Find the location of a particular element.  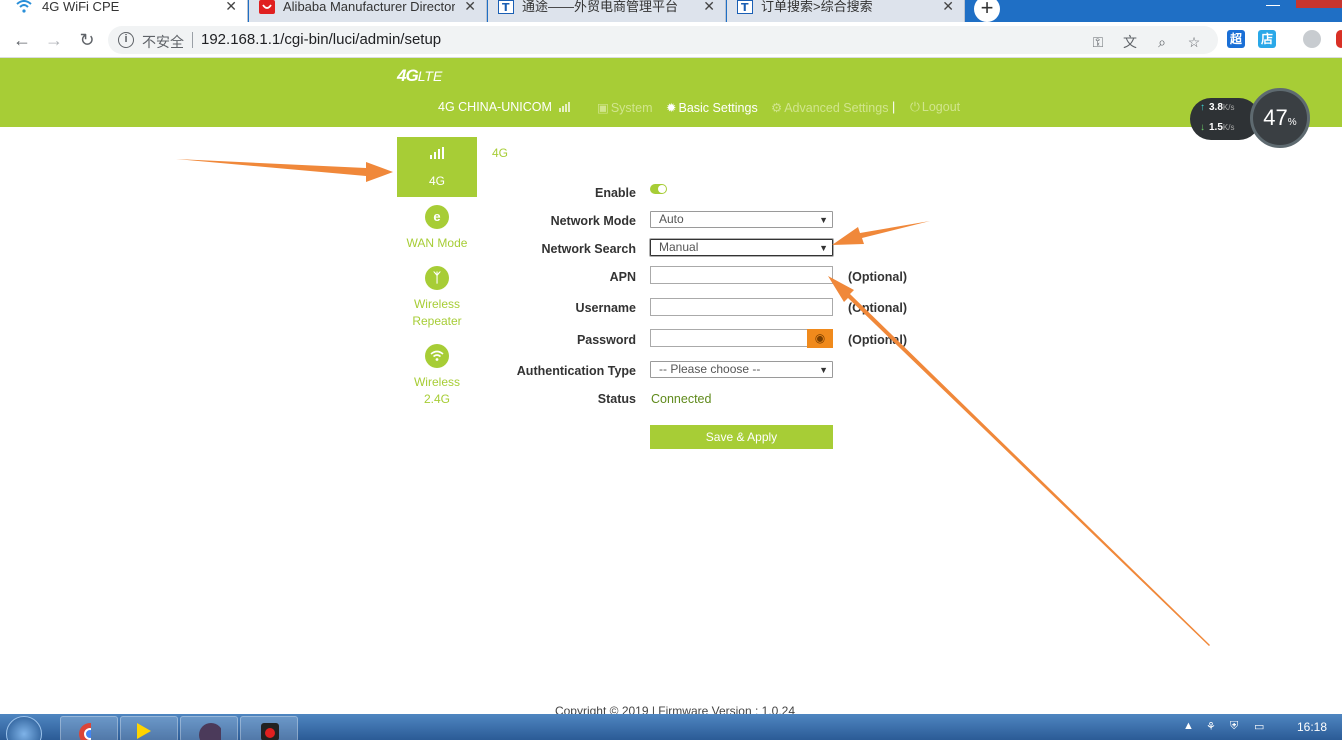

enable-label: Enable is located at coordinates (615, 193).